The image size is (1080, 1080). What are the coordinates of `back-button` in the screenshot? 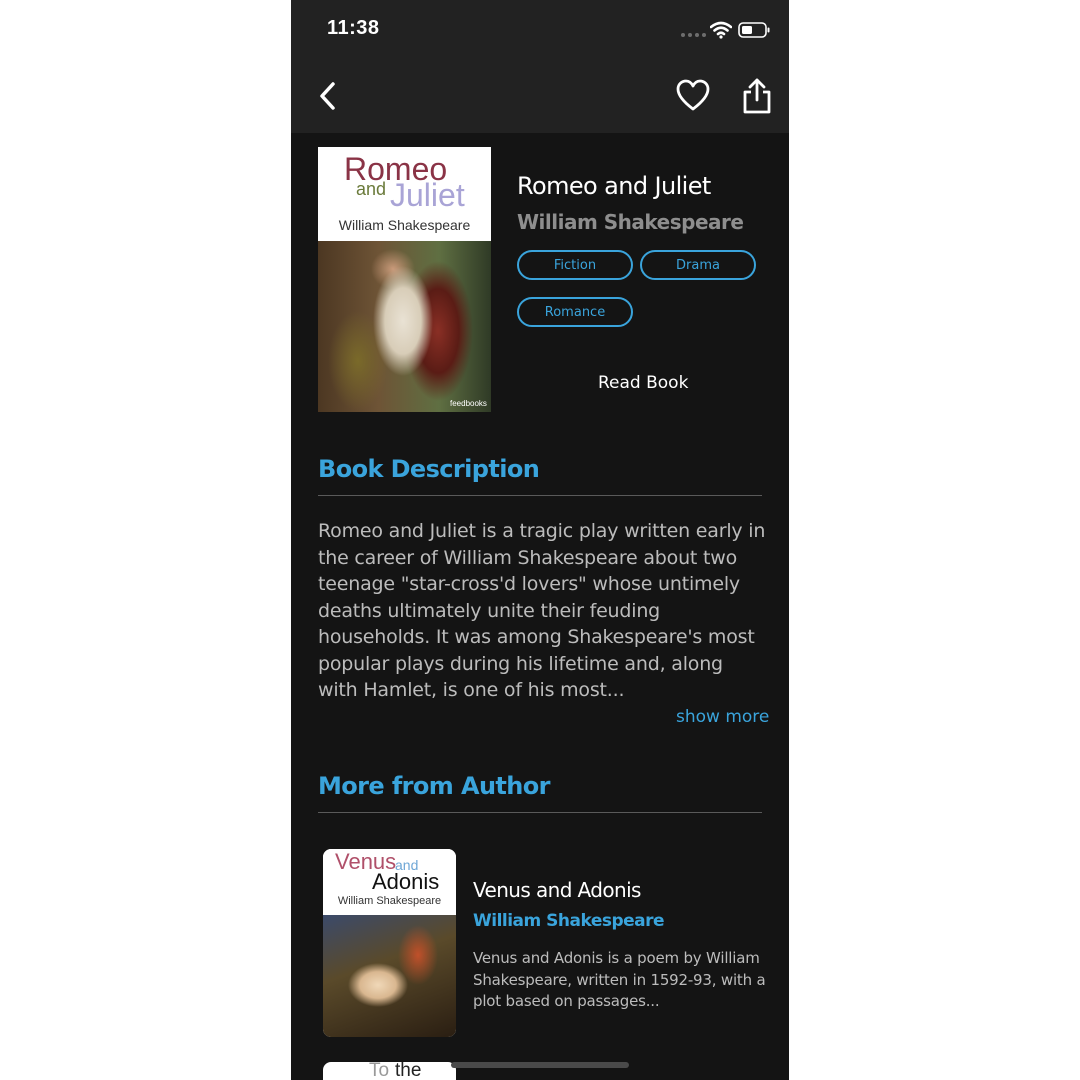 It's located at (329, 96).